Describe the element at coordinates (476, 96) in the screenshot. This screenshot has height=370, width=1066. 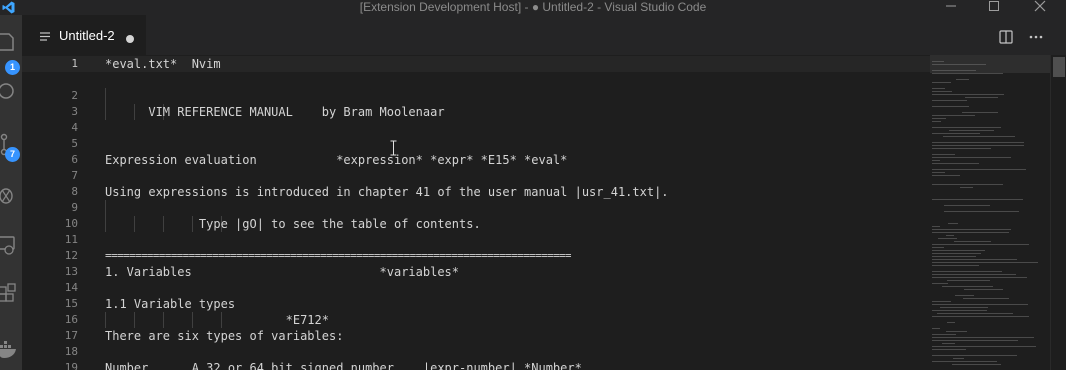
I see `editor-line: 2` at that location.